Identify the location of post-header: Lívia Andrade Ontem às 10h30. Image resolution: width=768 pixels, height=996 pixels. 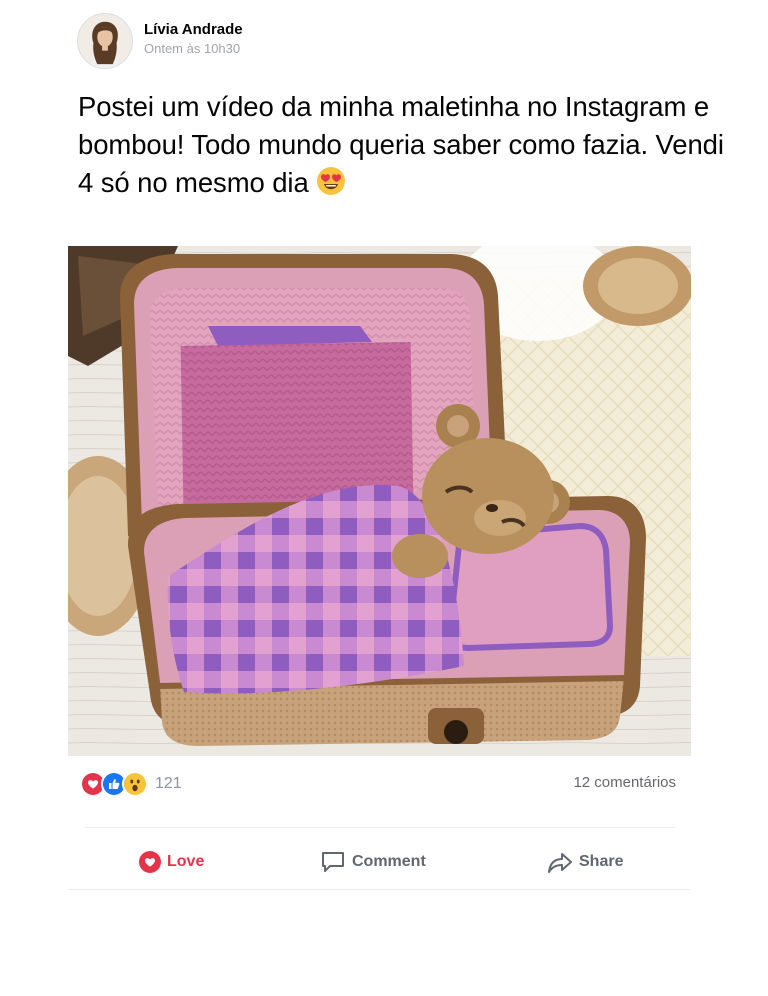
(160, 41).